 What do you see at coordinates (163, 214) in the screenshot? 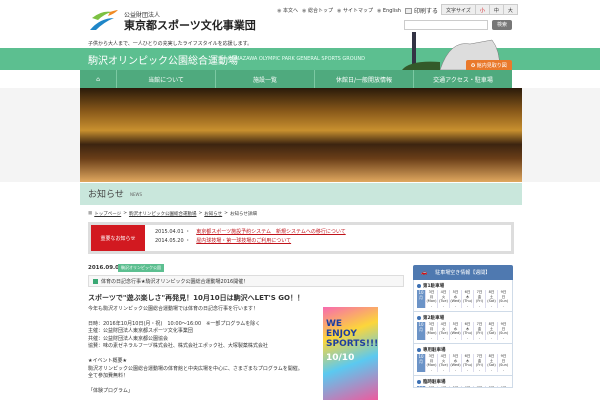
I see `breadcrumb-site: 駒沢オリンピック公園総合運動場` at bounding box center [163, 214].